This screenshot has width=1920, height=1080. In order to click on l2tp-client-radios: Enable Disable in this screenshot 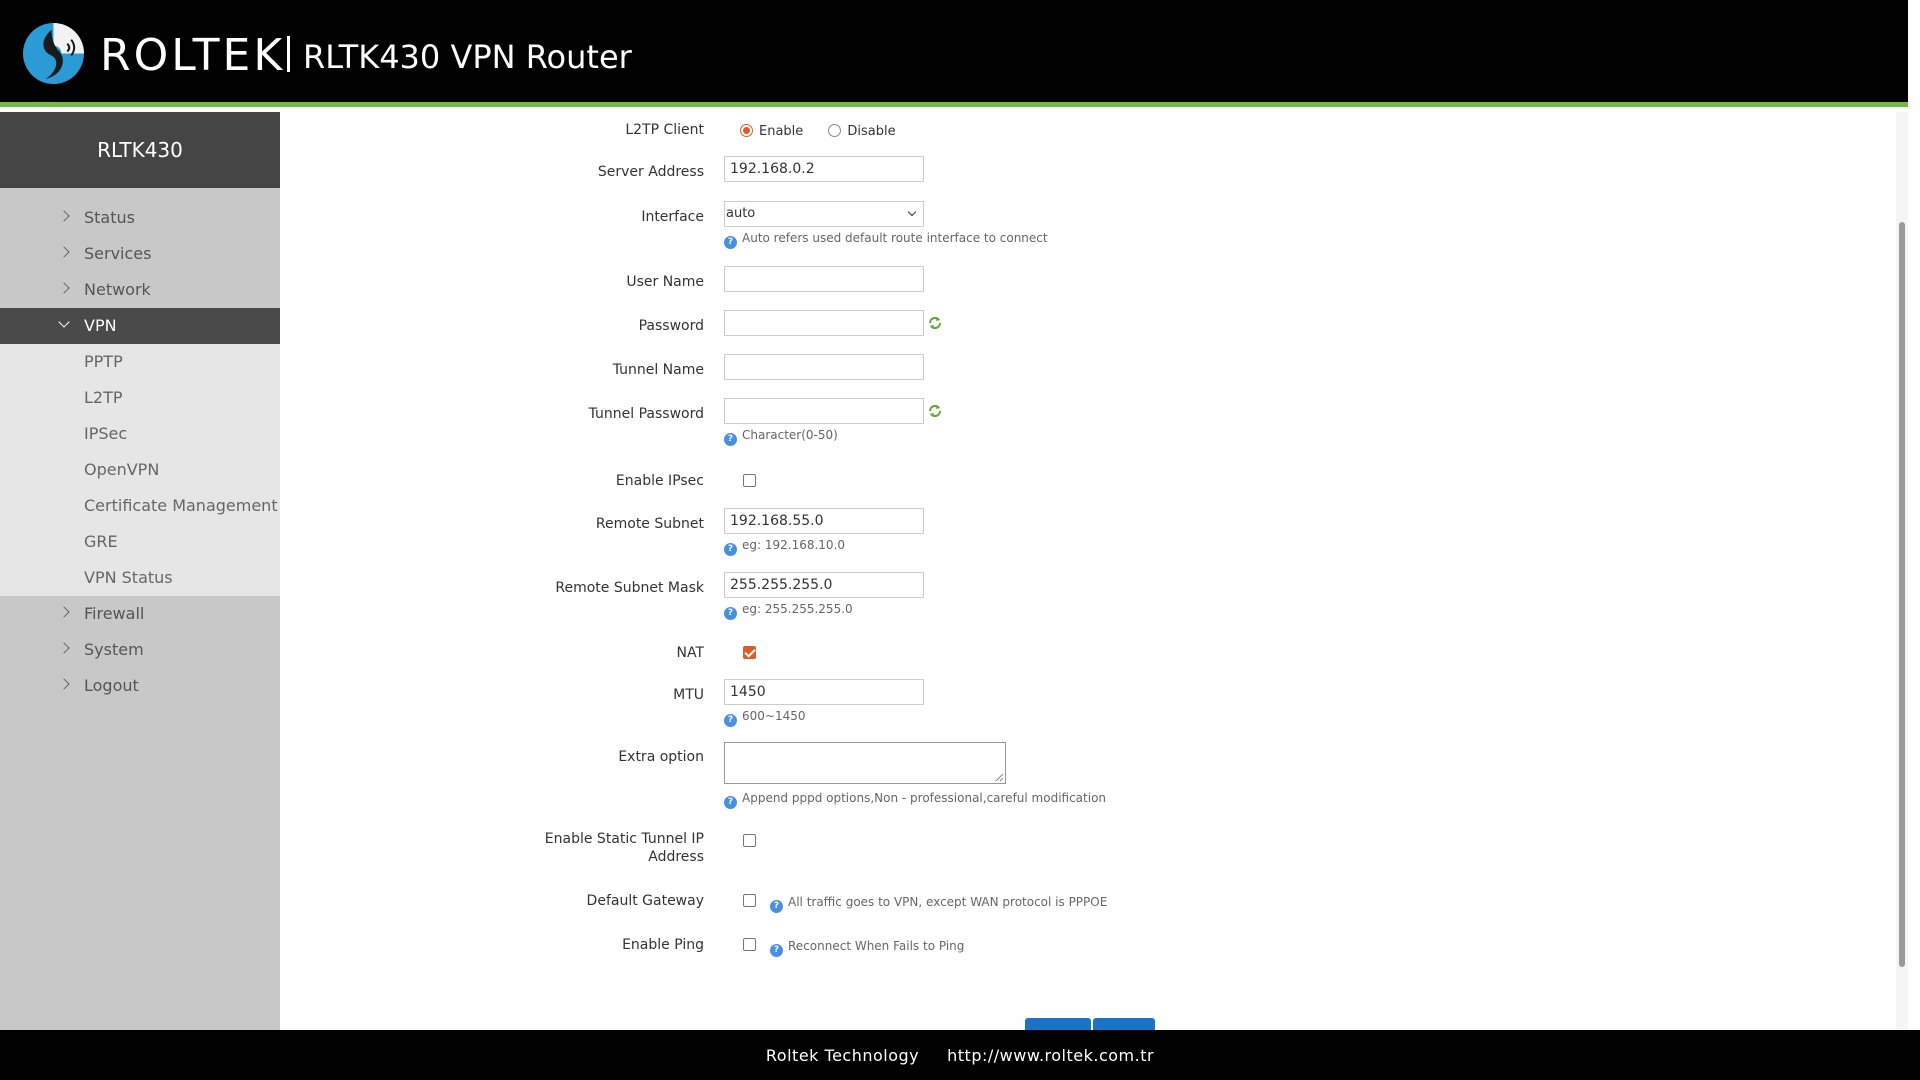, I will do `click(828, 129)`.